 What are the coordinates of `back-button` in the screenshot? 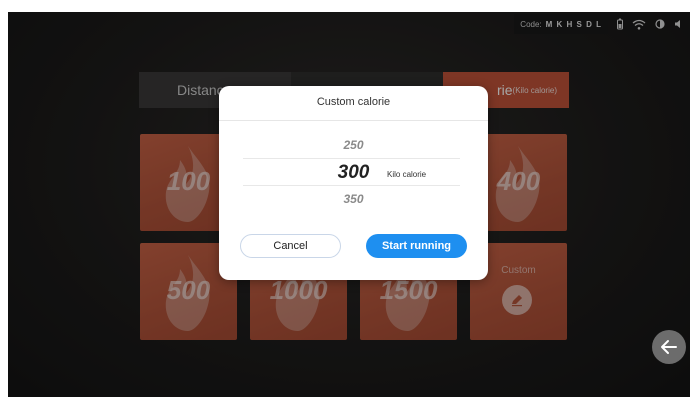 It's located at (669, 347).